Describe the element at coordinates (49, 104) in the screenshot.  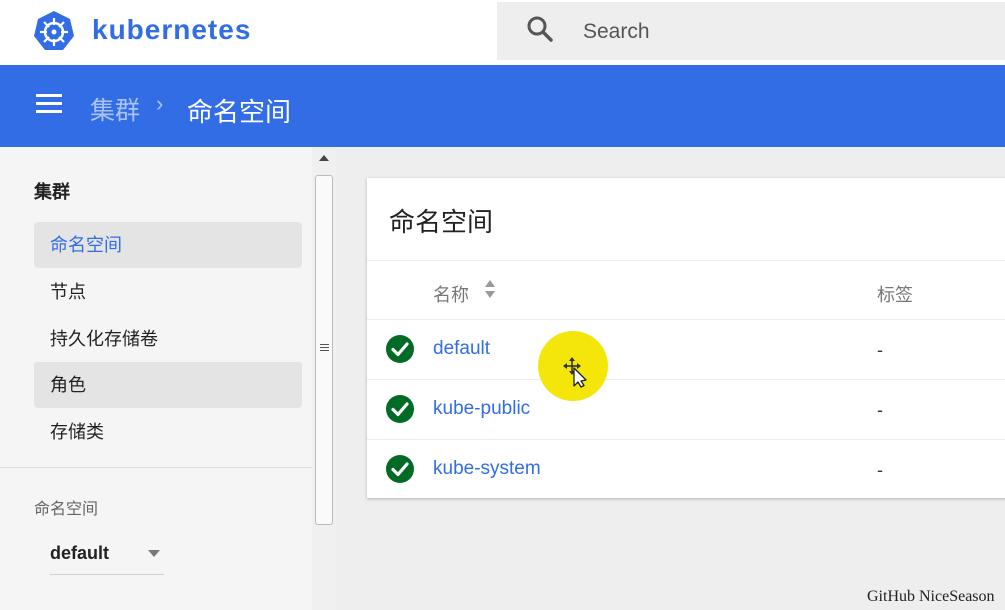
I see `menu-icon` at that location.